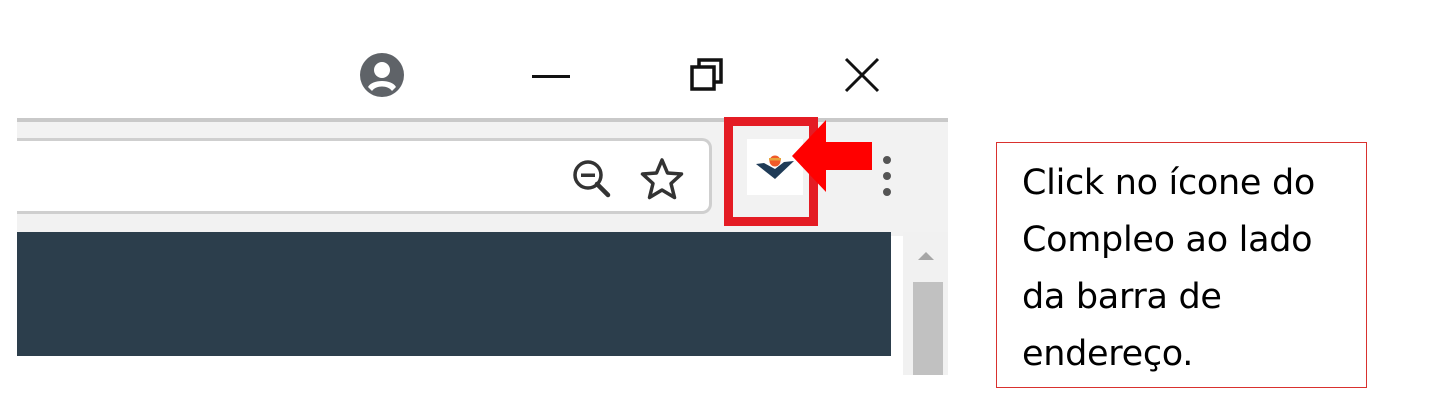 The image size is (1435, 402). I want to click on scroll-up-button, so click(925, 256).